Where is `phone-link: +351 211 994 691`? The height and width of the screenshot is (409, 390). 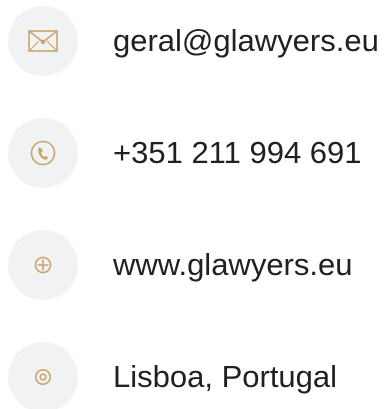
phone-link: +351 211 994 691 is located at coordinates (237, 153).